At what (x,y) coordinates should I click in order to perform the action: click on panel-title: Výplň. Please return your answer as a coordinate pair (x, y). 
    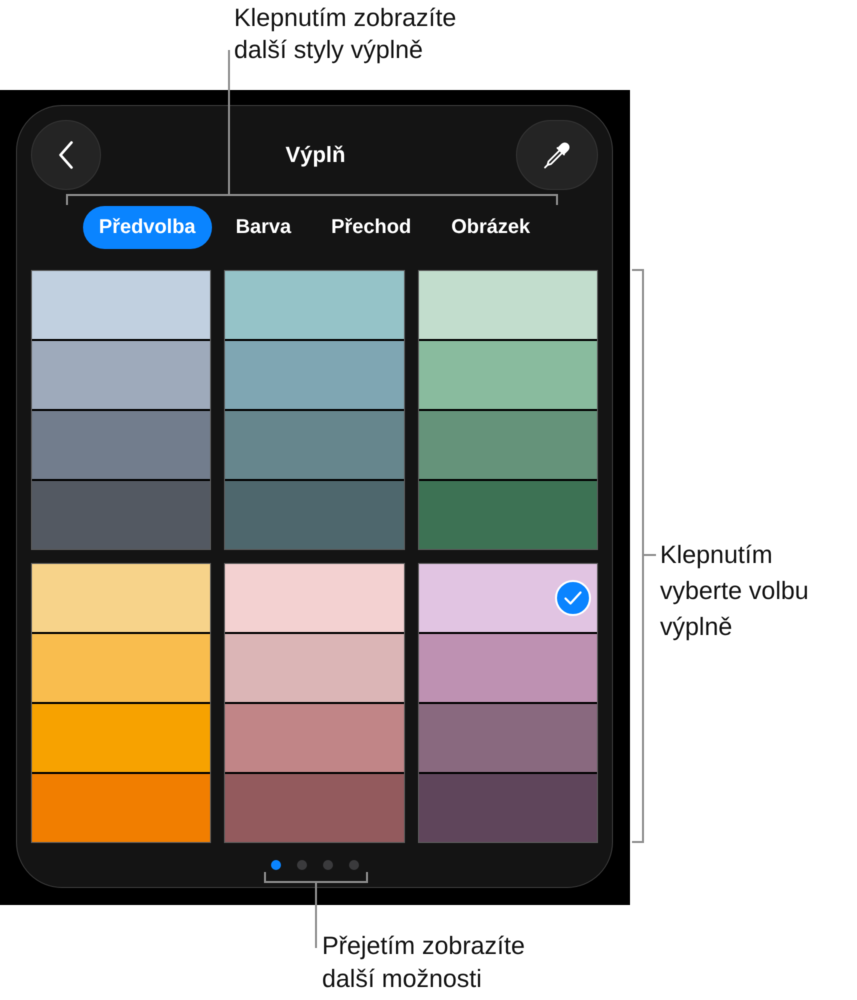
    Looking at the image, I should click on (316, 155).